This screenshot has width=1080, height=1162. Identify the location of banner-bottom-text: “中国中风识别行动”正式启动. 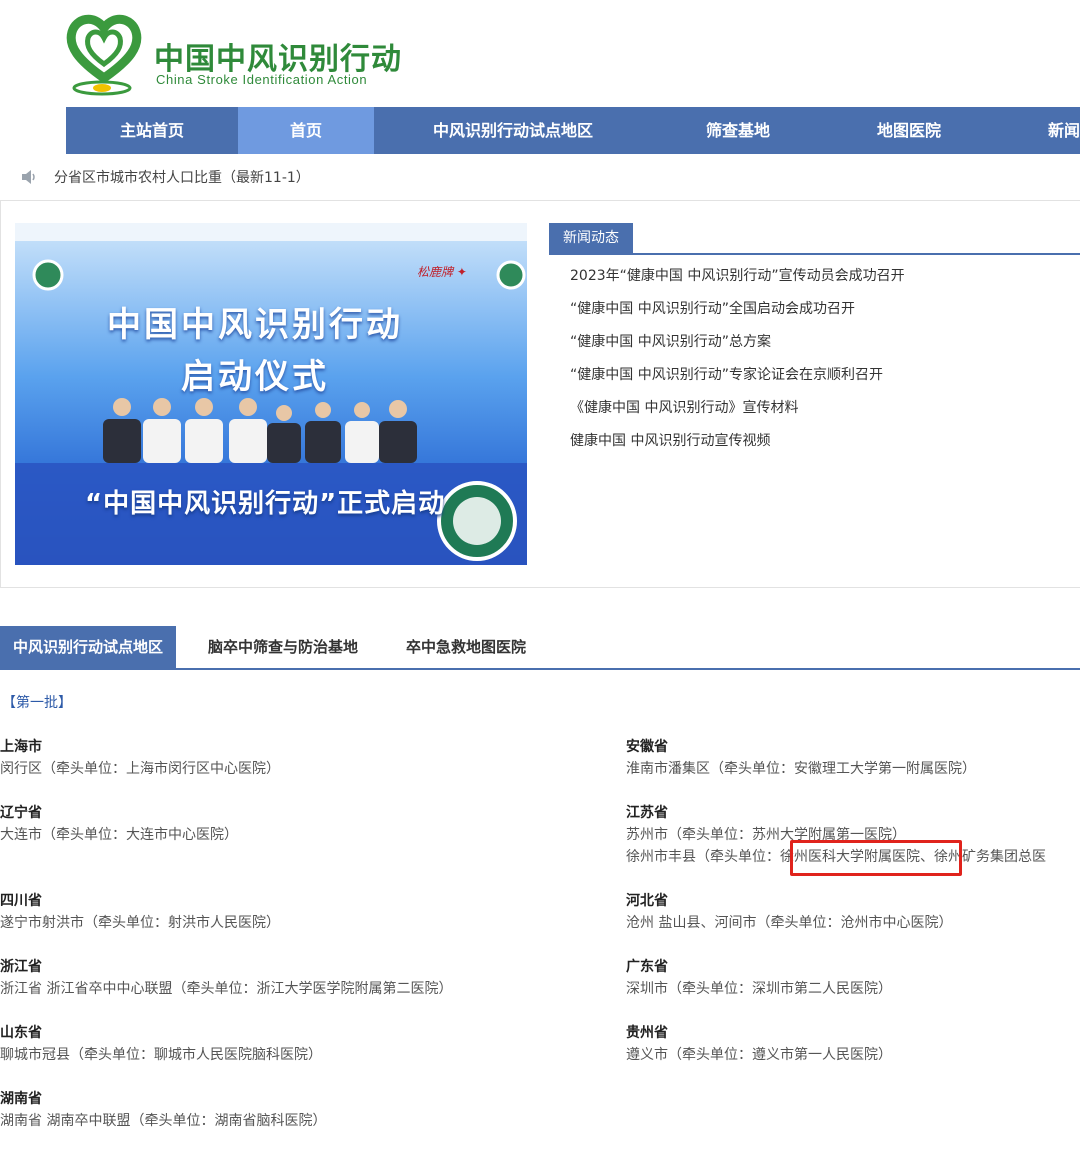
(265, 504).